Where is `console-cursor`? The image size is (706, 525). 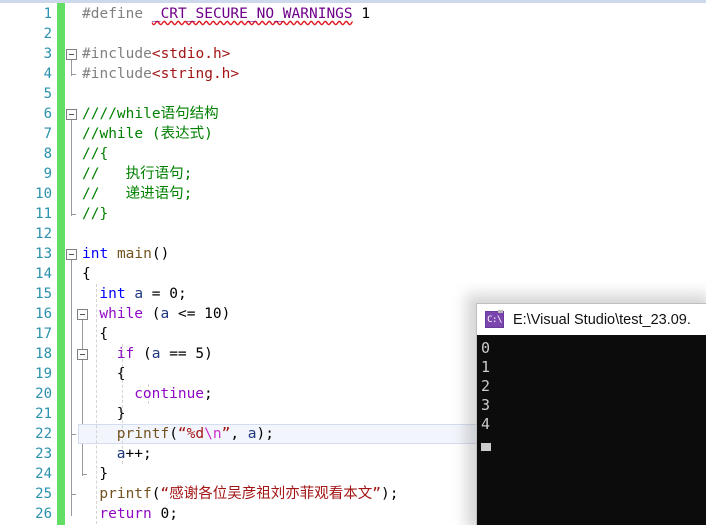 console-cursor is located at coordinates (486, 447).